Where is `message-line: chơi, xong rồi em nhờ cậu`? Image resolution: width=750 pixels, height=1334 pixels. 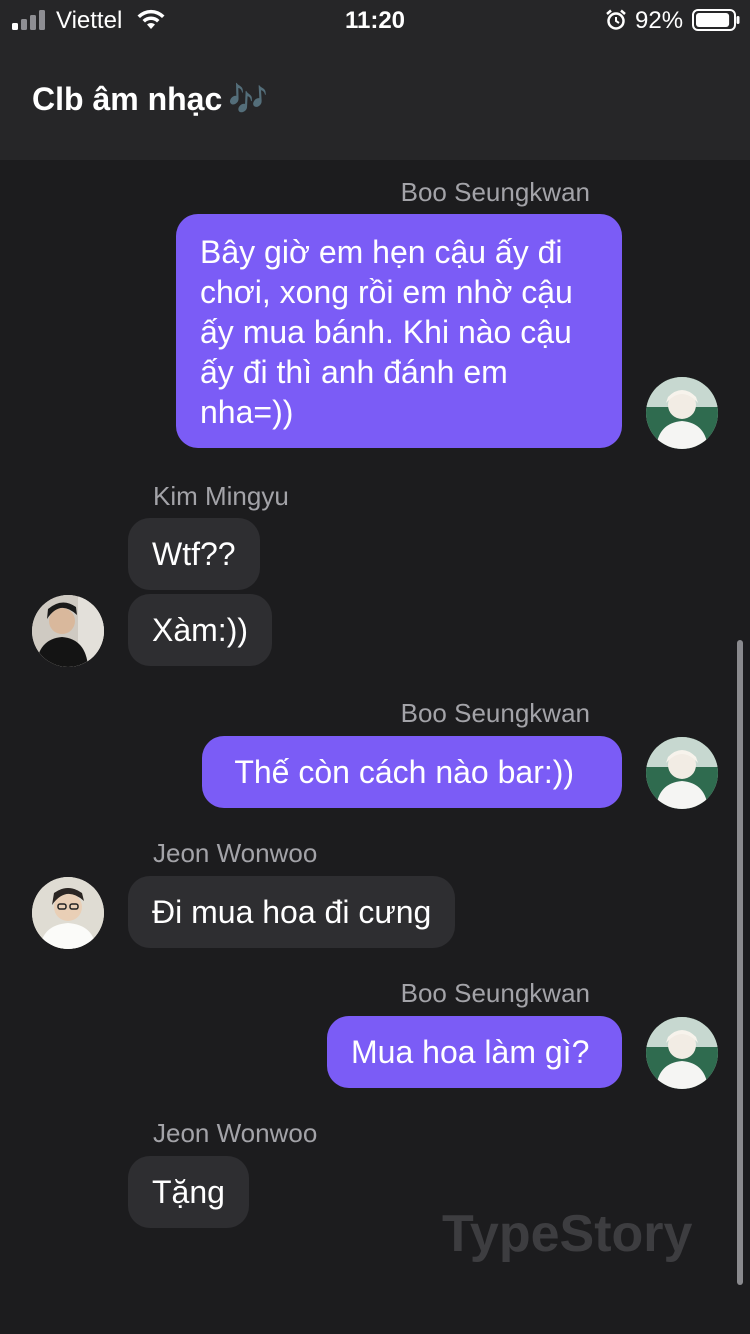
message-line: chơi, xong rồi em nhờ cậu is located at coordinates (386, 292).